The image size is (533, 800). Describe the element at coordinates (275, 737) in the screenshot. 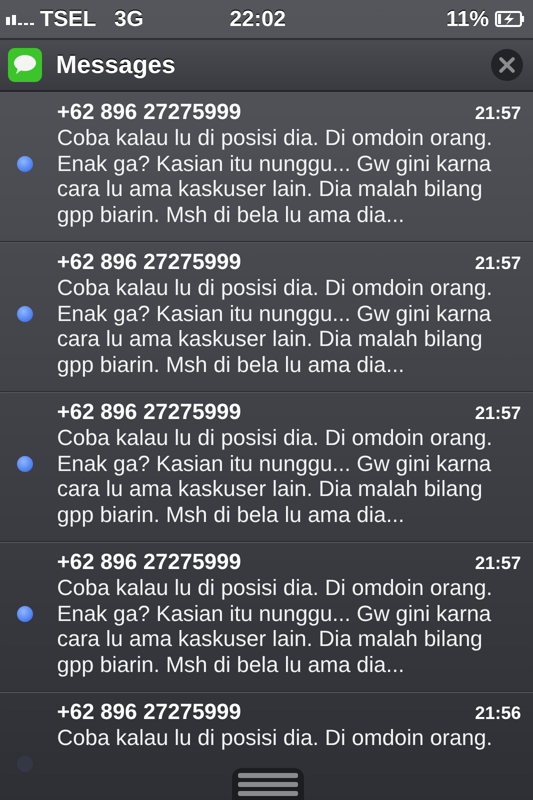

I see `message-preview: Coba kalau lu di posisi dia. Di omdoin orang.` at that location.